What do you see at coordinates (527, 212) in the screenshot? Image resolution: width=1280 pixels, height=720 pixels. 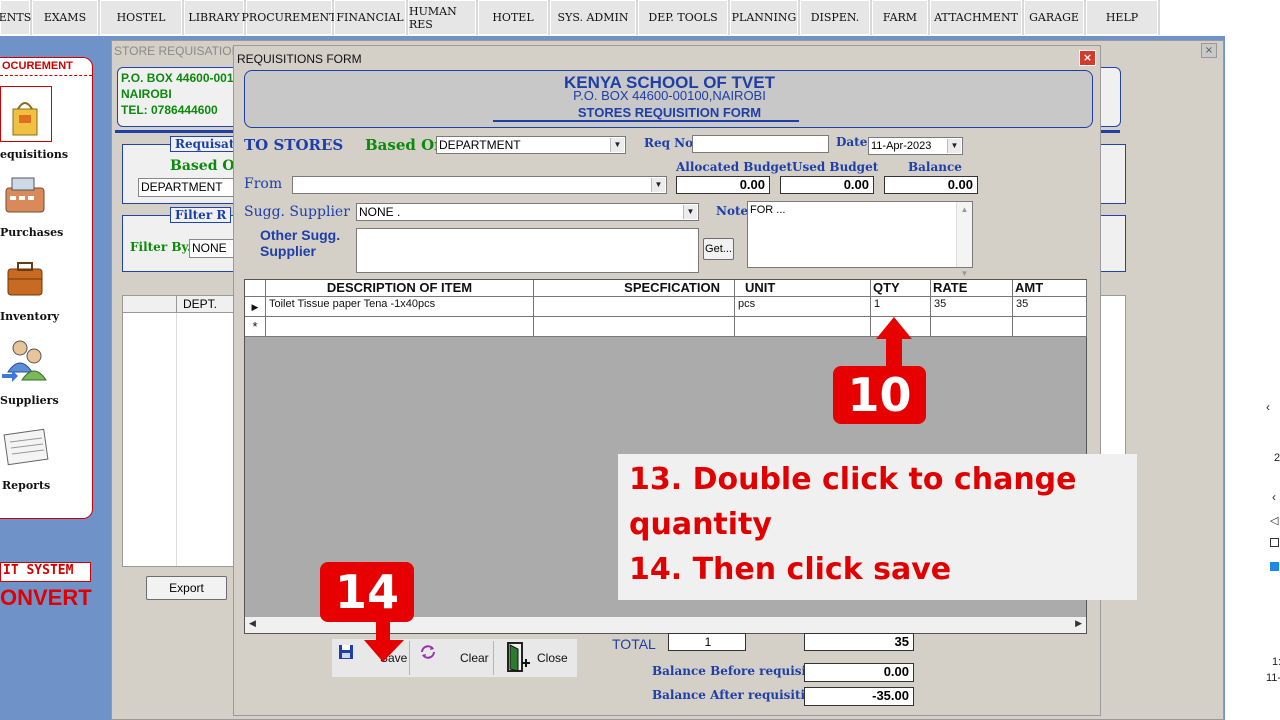 I see `sugg-supplier-select: NONE . ▼` at bounding box center [527, 212].